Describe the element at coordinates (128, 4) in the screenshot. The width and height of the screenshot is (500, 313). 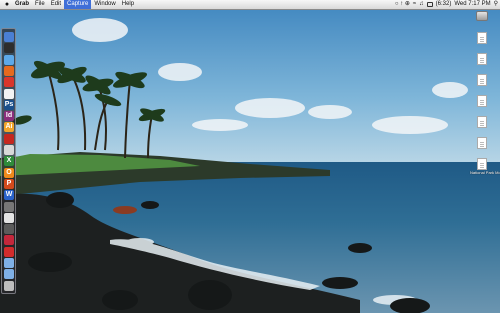
I see `menu-help: Help` at that location.